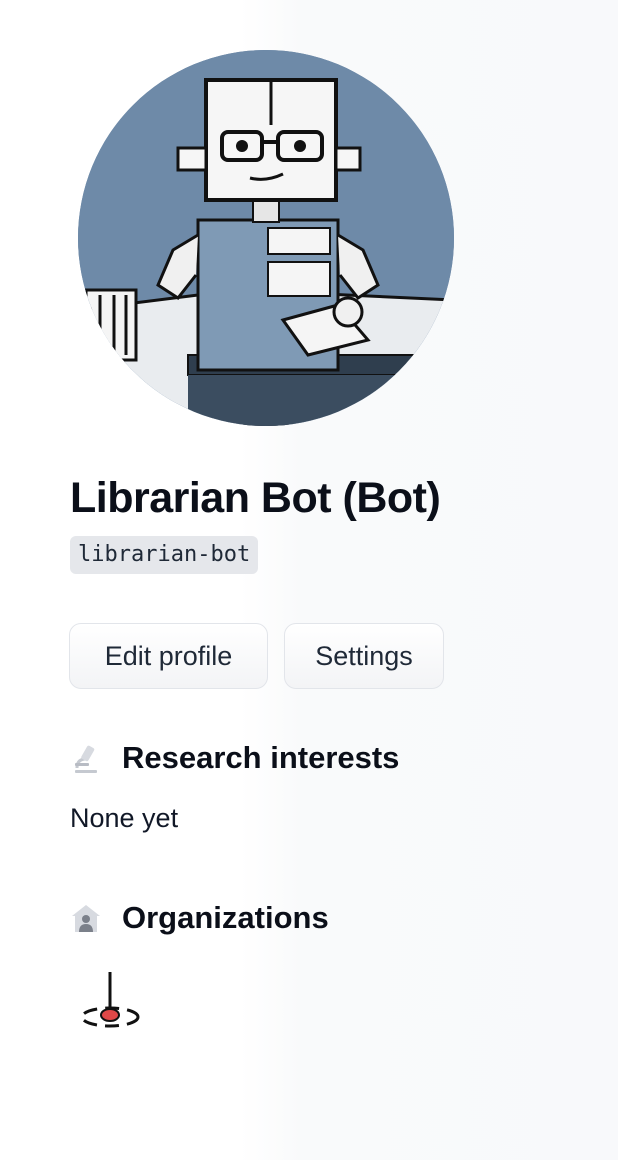  Describe the element at coordinates (124, 818) in the screenshot. I see `research-interests-value: None yet` at that location.